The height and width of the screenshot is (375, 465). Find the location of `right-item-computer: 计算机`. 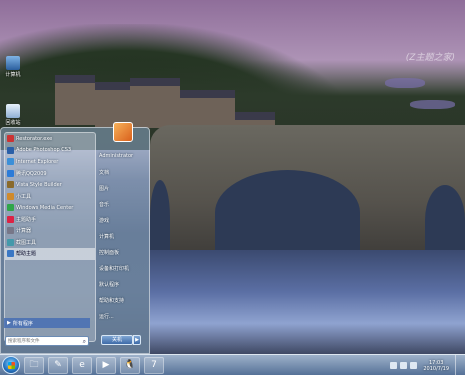

right-item-computer: 计算机 is located at coordinates (123, 236).